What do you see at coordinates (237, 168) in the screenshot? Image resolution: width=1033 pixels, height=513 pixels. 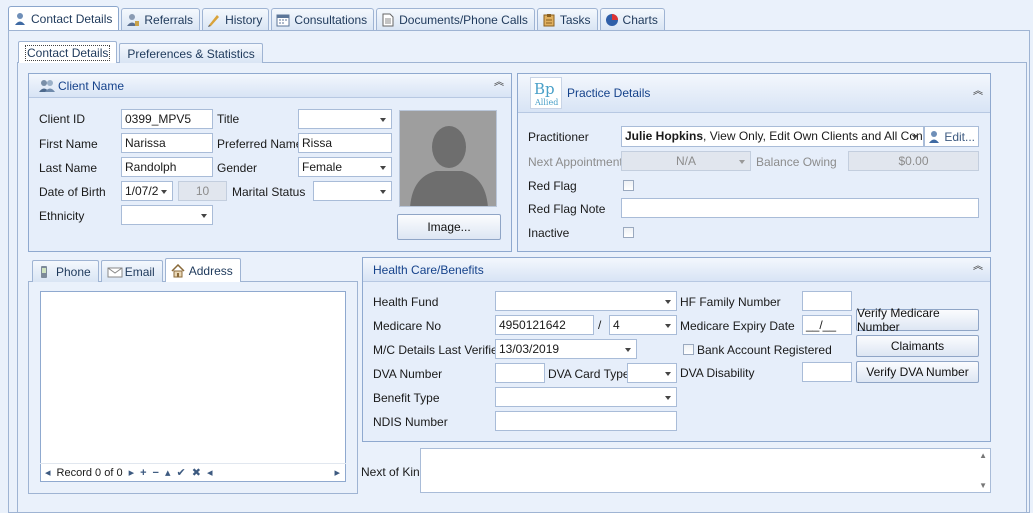 I see `gender-label: Gender` at bounding box center [237, 168].